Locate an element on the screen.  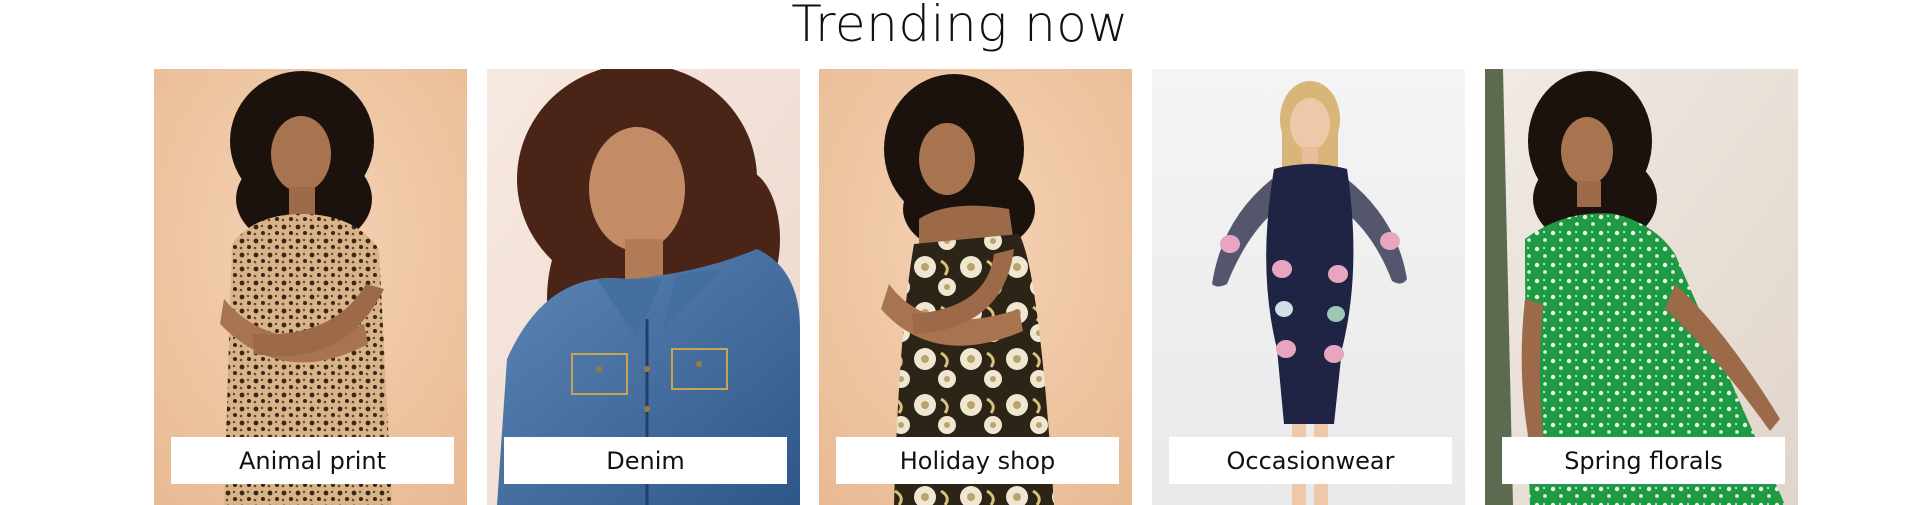
tile-spring-florals: Spring florals is located at coordinates (1641, 287).